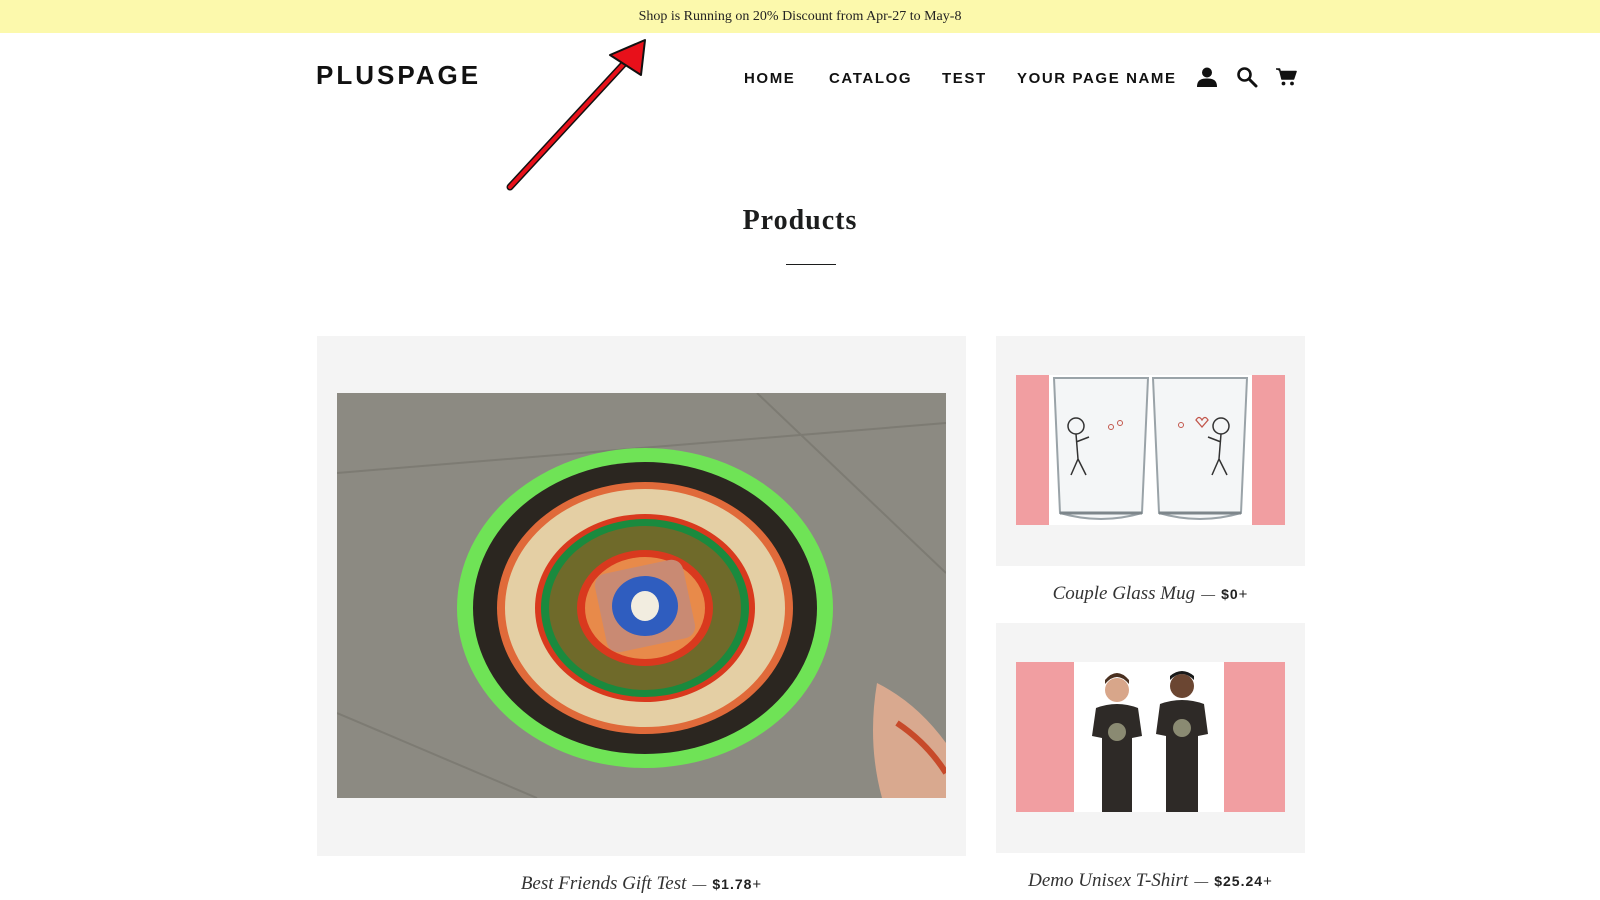 This screenshot has width=1600, height=900. I want to click on product-card-couple-glass-mug, so click(1150, 451).